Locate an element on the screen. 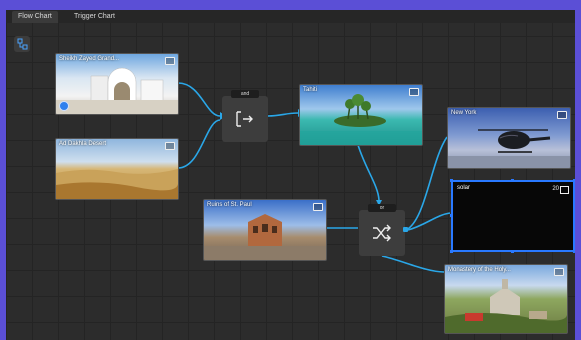 Image resolution: width=581 pixels, height=340 pixels. input-port is located at coordinates (405, 229).